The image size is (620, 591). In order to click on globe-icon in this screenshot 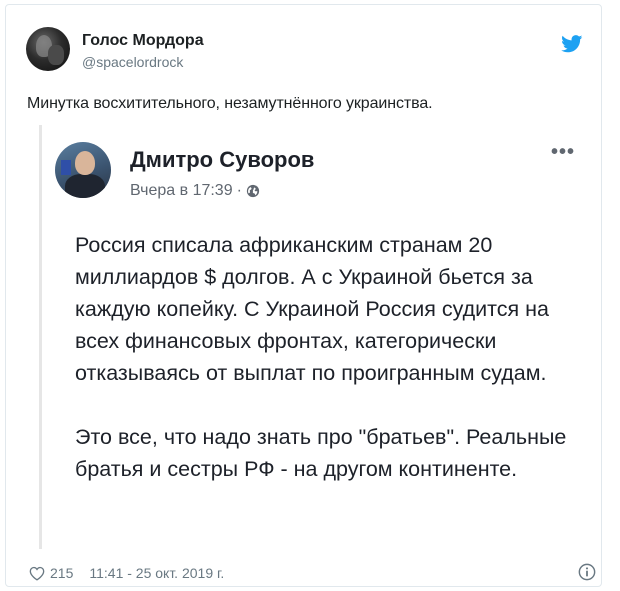, I will do `click(253, 191)`.